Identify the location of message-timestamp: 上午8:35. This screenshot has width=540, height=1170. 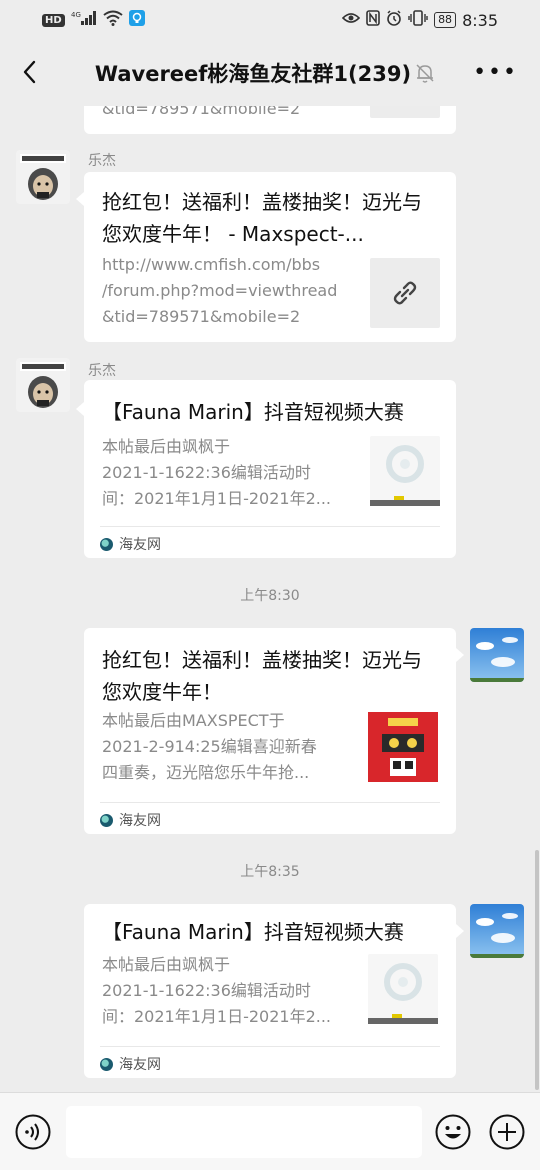
(270, 872).